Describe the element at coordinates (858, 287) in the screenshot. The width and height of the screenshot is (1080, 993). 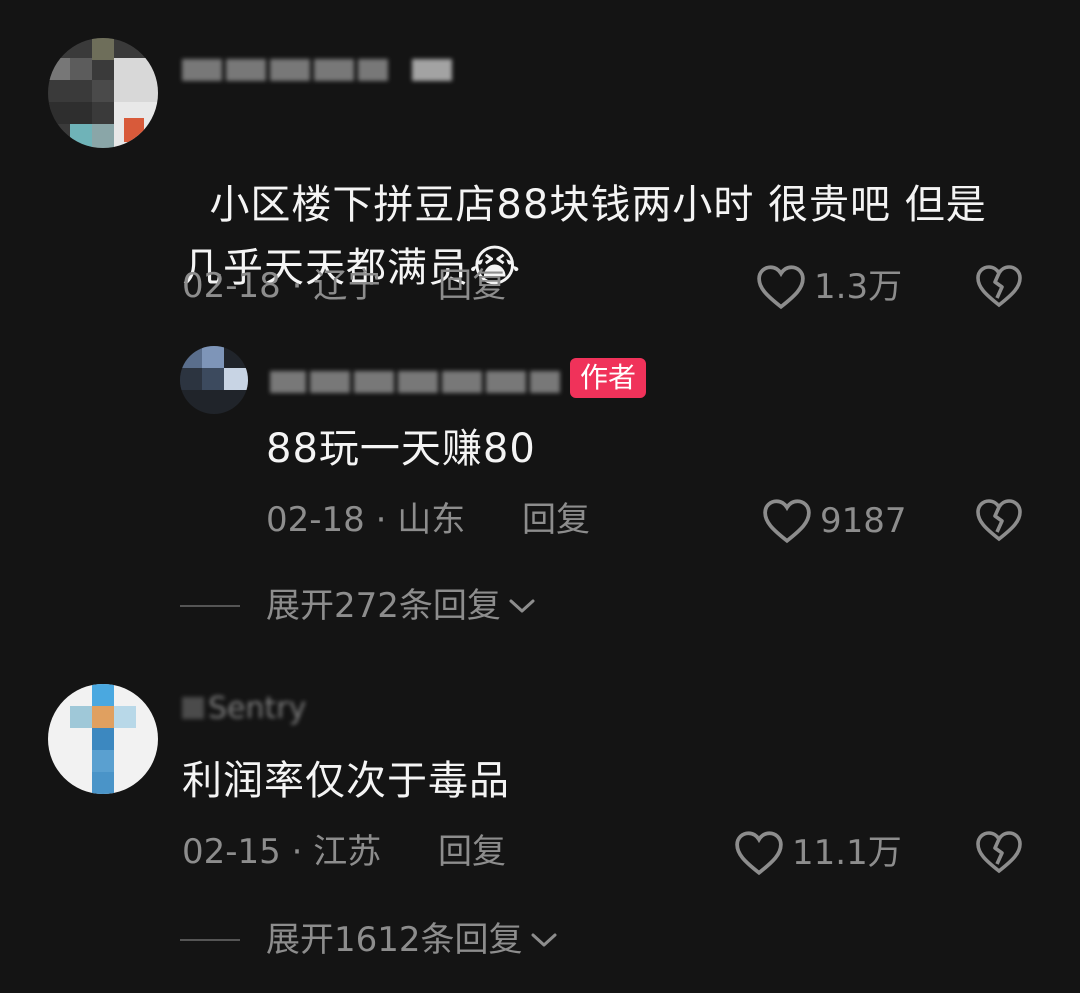
I see `like-count: 1.3万` at that location.